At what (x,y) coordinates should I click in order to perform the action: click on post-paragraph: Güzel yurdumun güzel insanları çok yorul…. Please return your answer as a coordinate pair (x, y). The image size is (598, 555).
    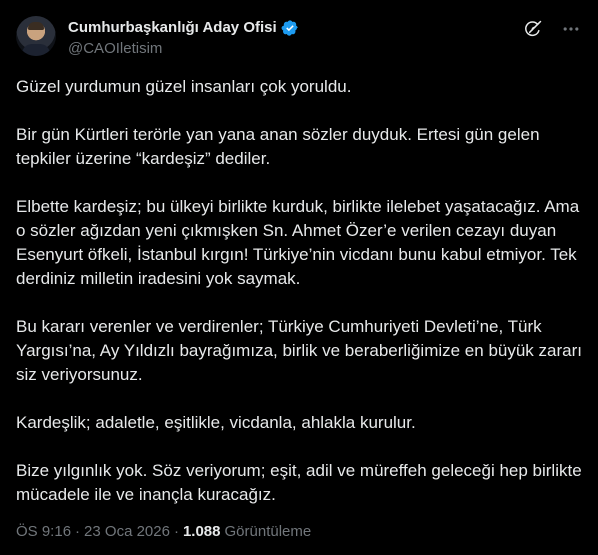
    Looking at the image, I should click on (184, 86).